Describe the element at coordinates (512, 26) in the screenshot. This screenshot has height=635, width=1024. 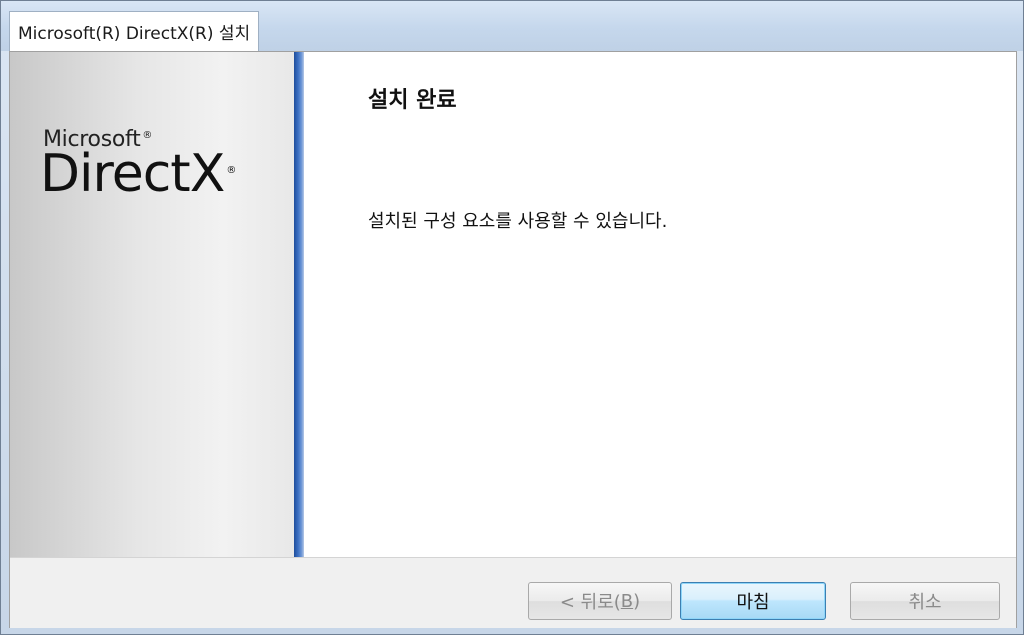
I see `title-bar: Microsoft(R) DirectX(R) 설치` at that location.